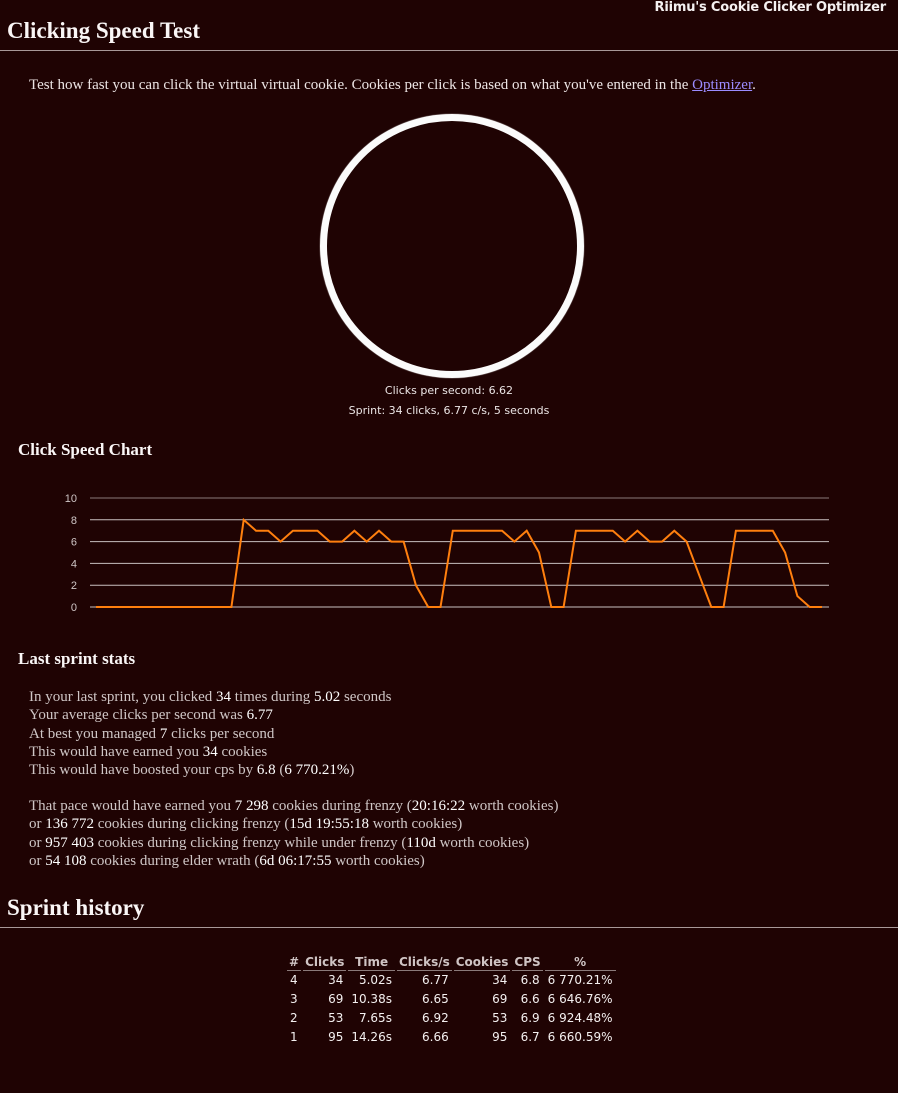 The image size is (898, 1093). I want to click on sprint-stat-line: At best you managed 7 clicks per second, so click(210, 734).